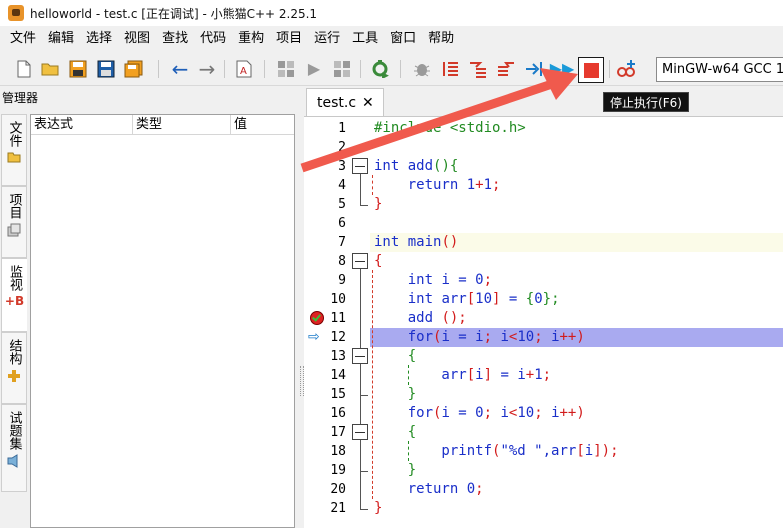 The image size is (783, 528). What do you see at coordinates (521, 451) in the screenshot?
I see `code-token: "%d "` at bounding box center [521, 451].